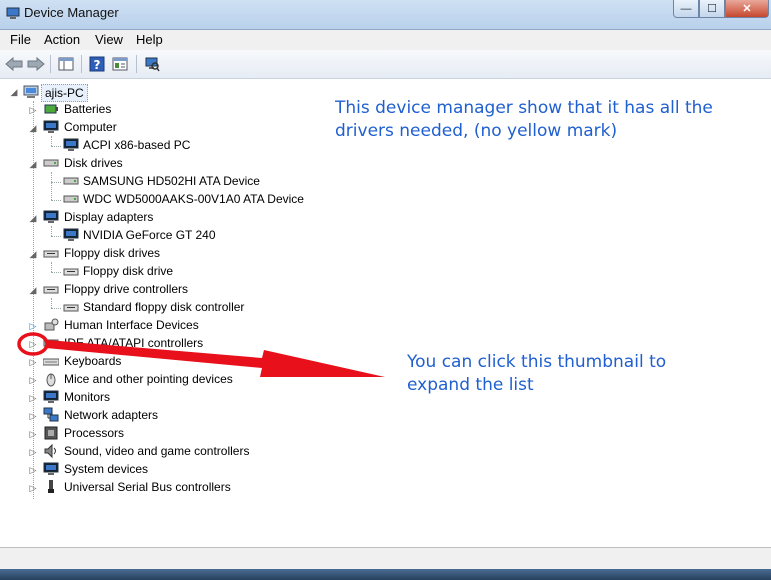 The height and width of the screenshot is (580, 771). Describe the element at coordinates (108, 217) in the screenshot. I see `tree-item-display-adapters: Display adapters` at that location.